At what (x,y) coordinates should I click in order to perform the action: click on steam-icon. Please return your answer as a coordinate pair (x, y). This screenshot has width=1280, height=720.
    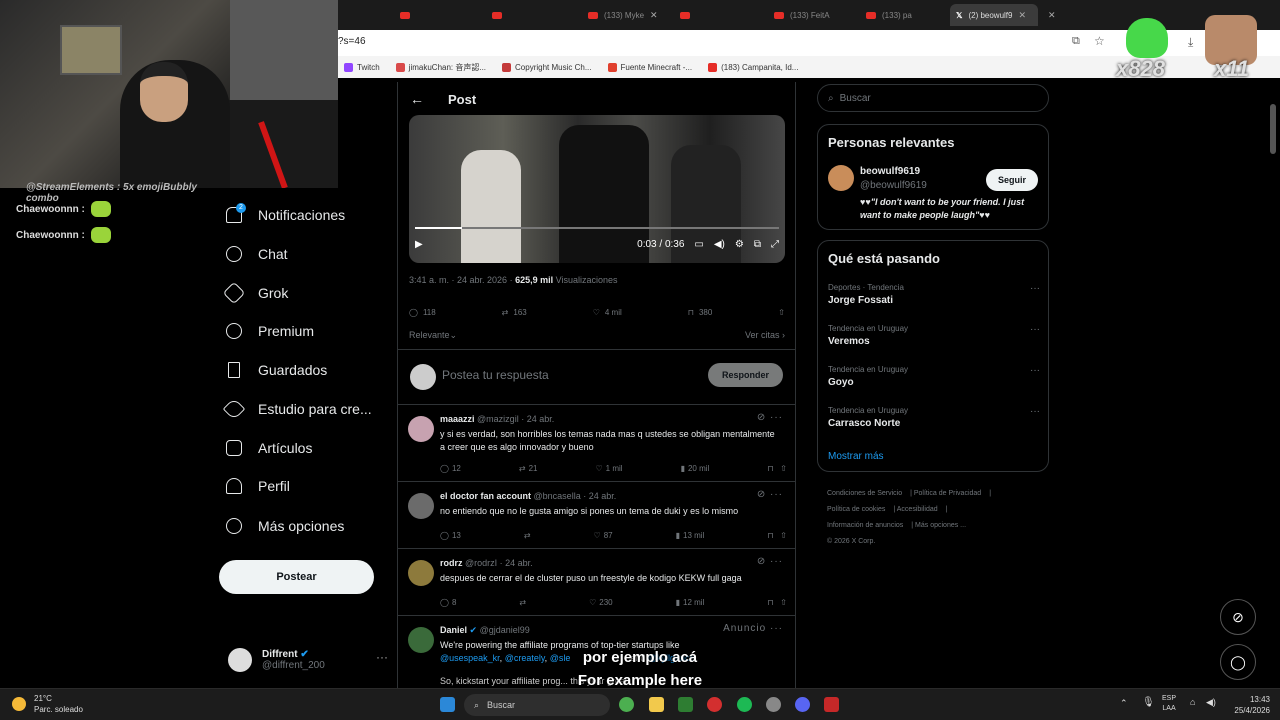
    Looking at the image, I should click on (773, 704).